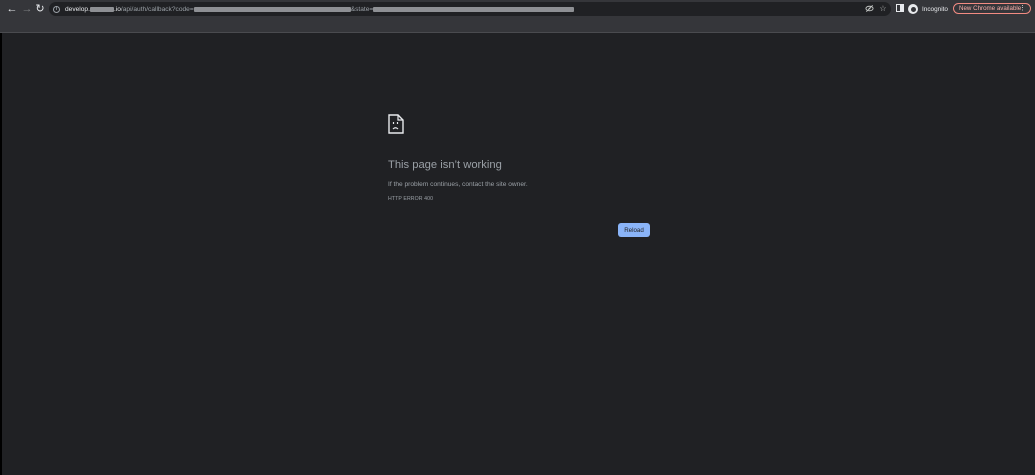  Describe the element at coordinates (935, 9) in the screenshot. I see `profile-label: Incognito` at that location.